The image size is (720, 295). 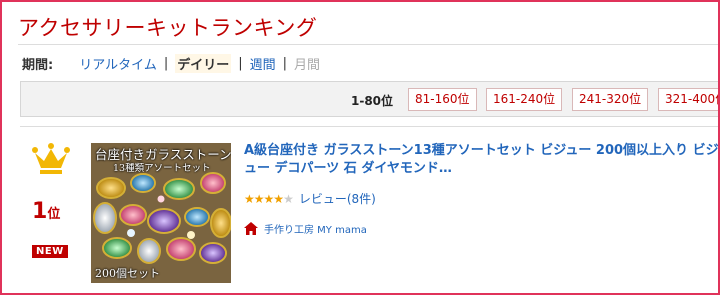 I want to click on rank-number: 1位, so click(x=46, y=211).